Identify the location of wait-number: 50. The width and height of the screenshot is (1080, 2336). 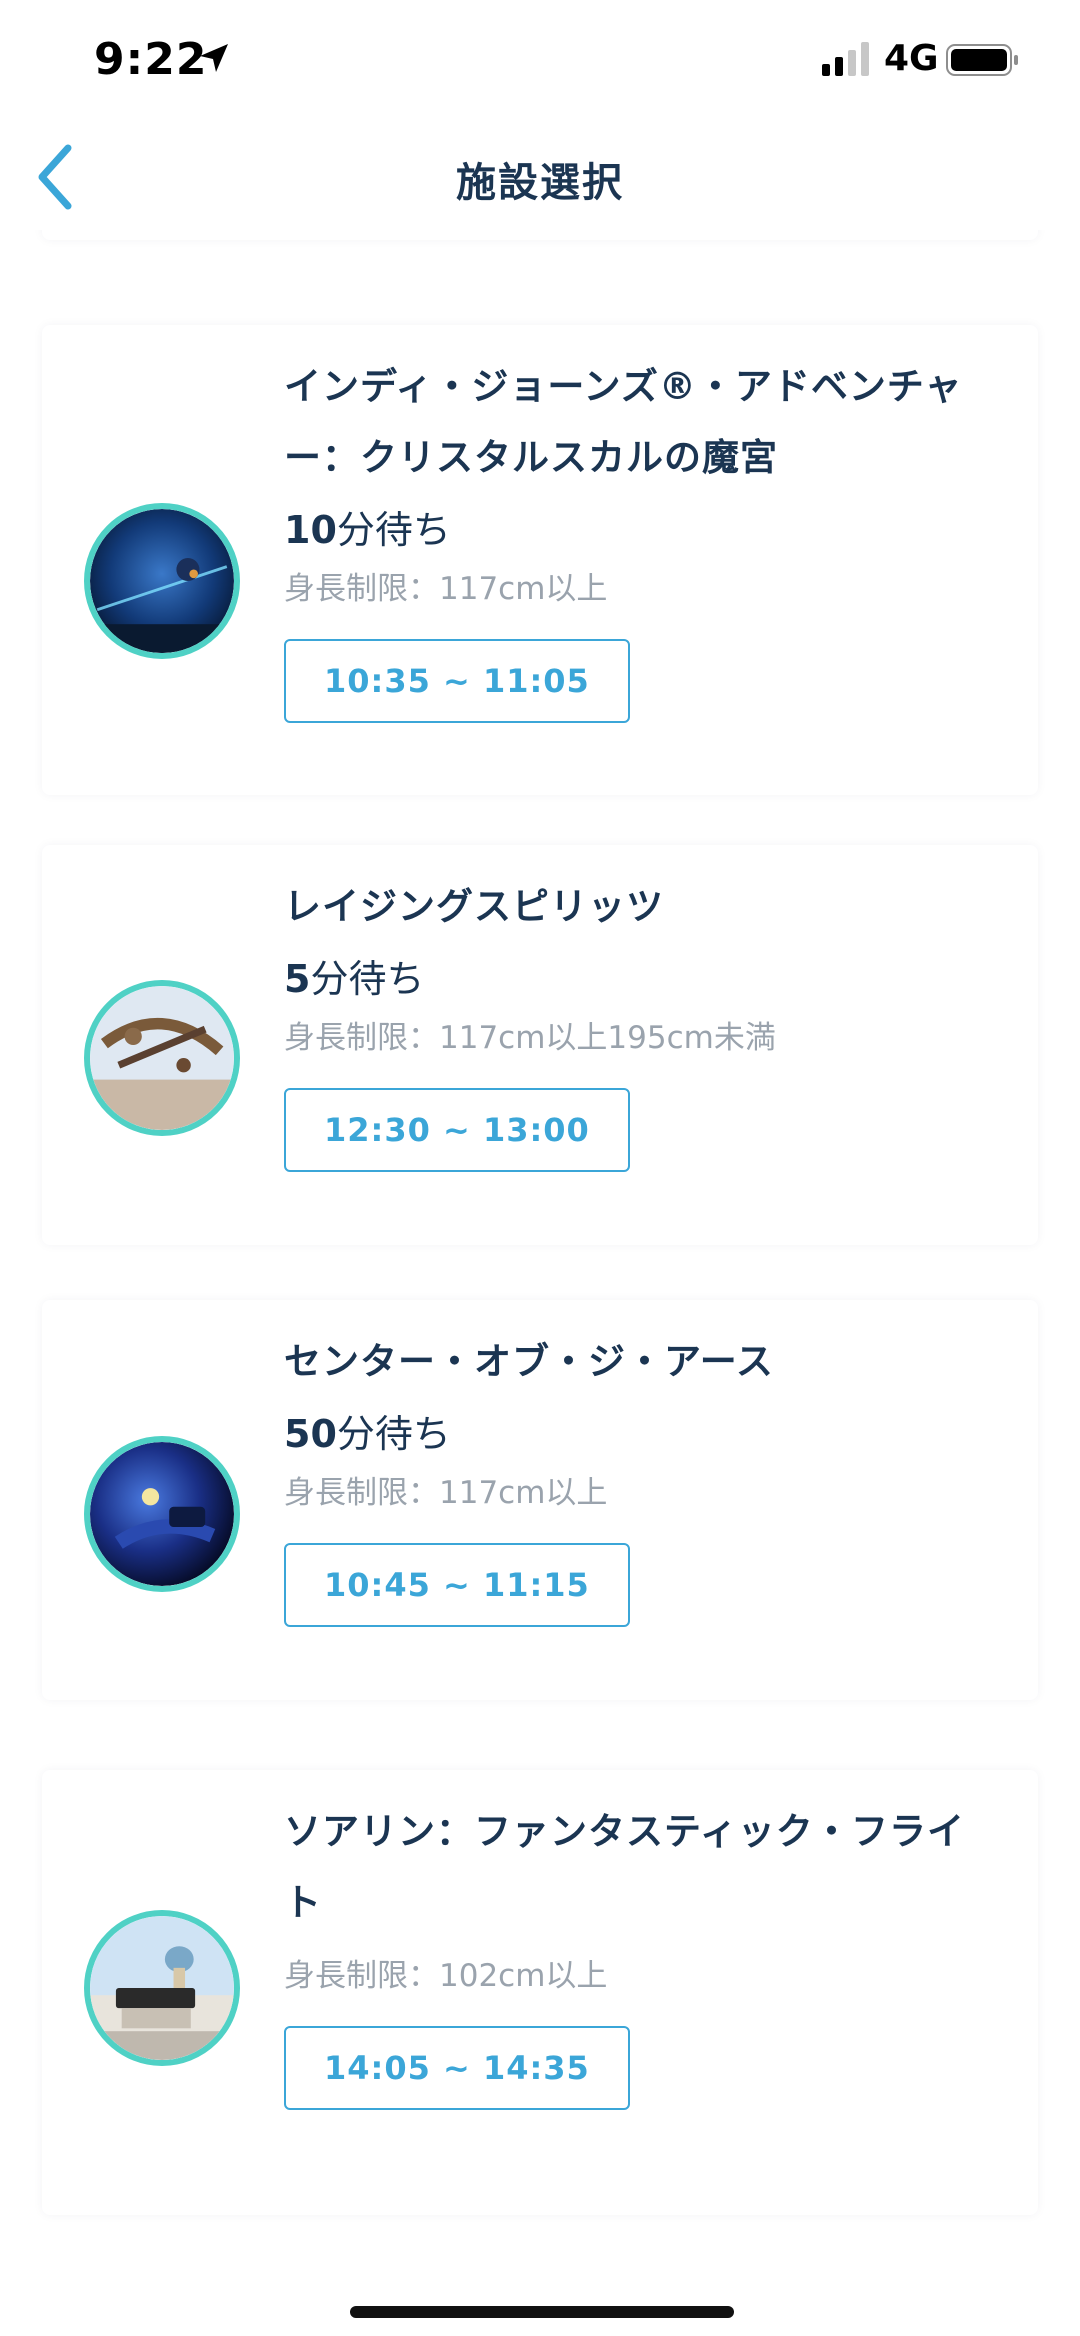
(310, 1434).